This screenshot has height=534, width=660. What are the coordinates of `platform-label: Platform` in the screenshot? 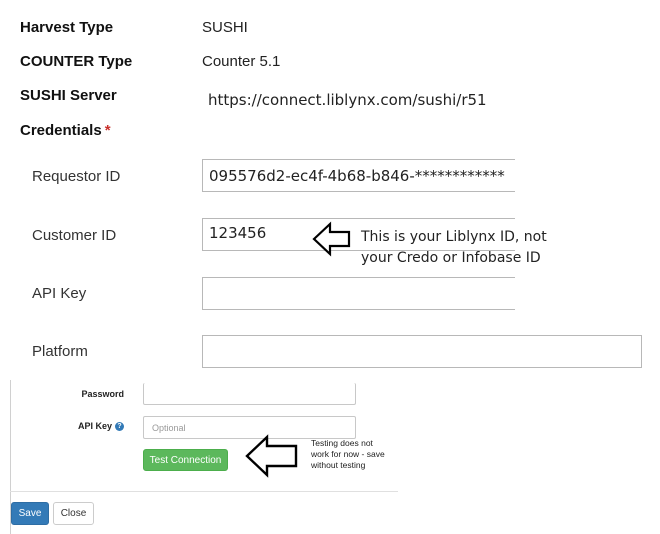 It's located at (60, 351).